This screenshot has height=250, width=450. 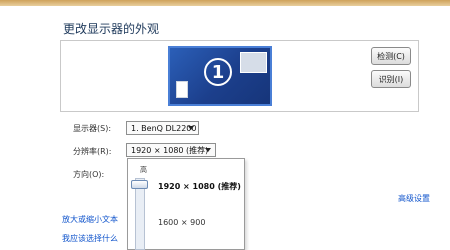 What do you see at coordinates (143, 170) in the screenshot?
I see `slider-high-label: 高` at bounding box center [143, 170].